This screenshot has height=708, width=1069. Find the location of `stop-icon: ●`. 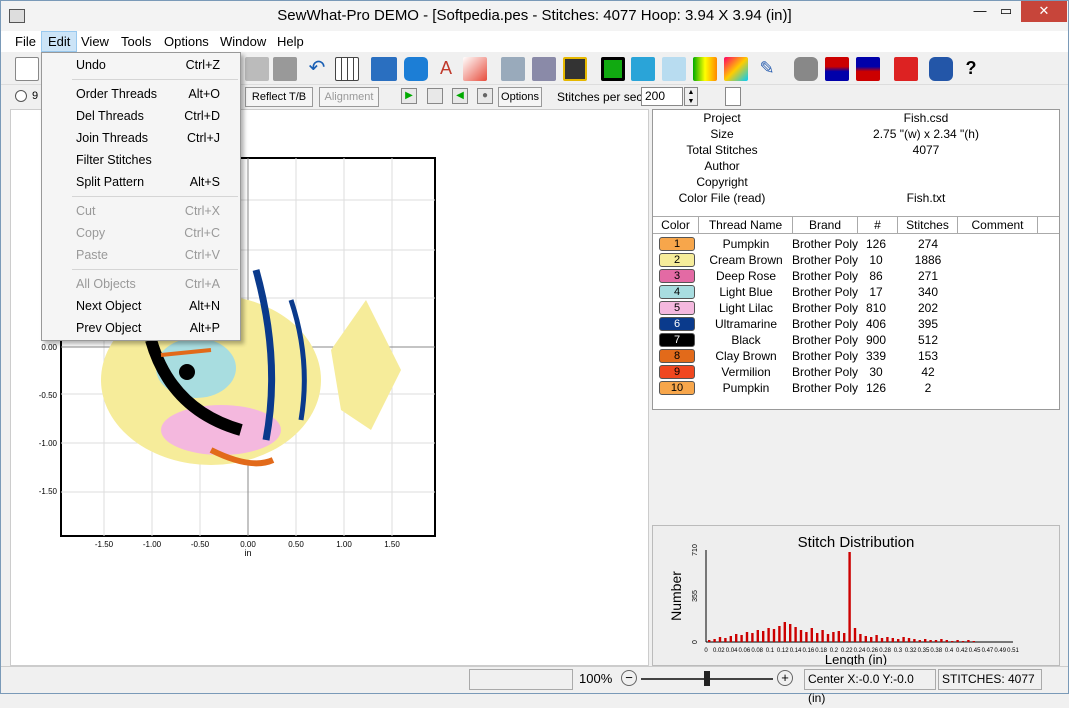

stop-icon: ● is located at coordinates (485, 96).